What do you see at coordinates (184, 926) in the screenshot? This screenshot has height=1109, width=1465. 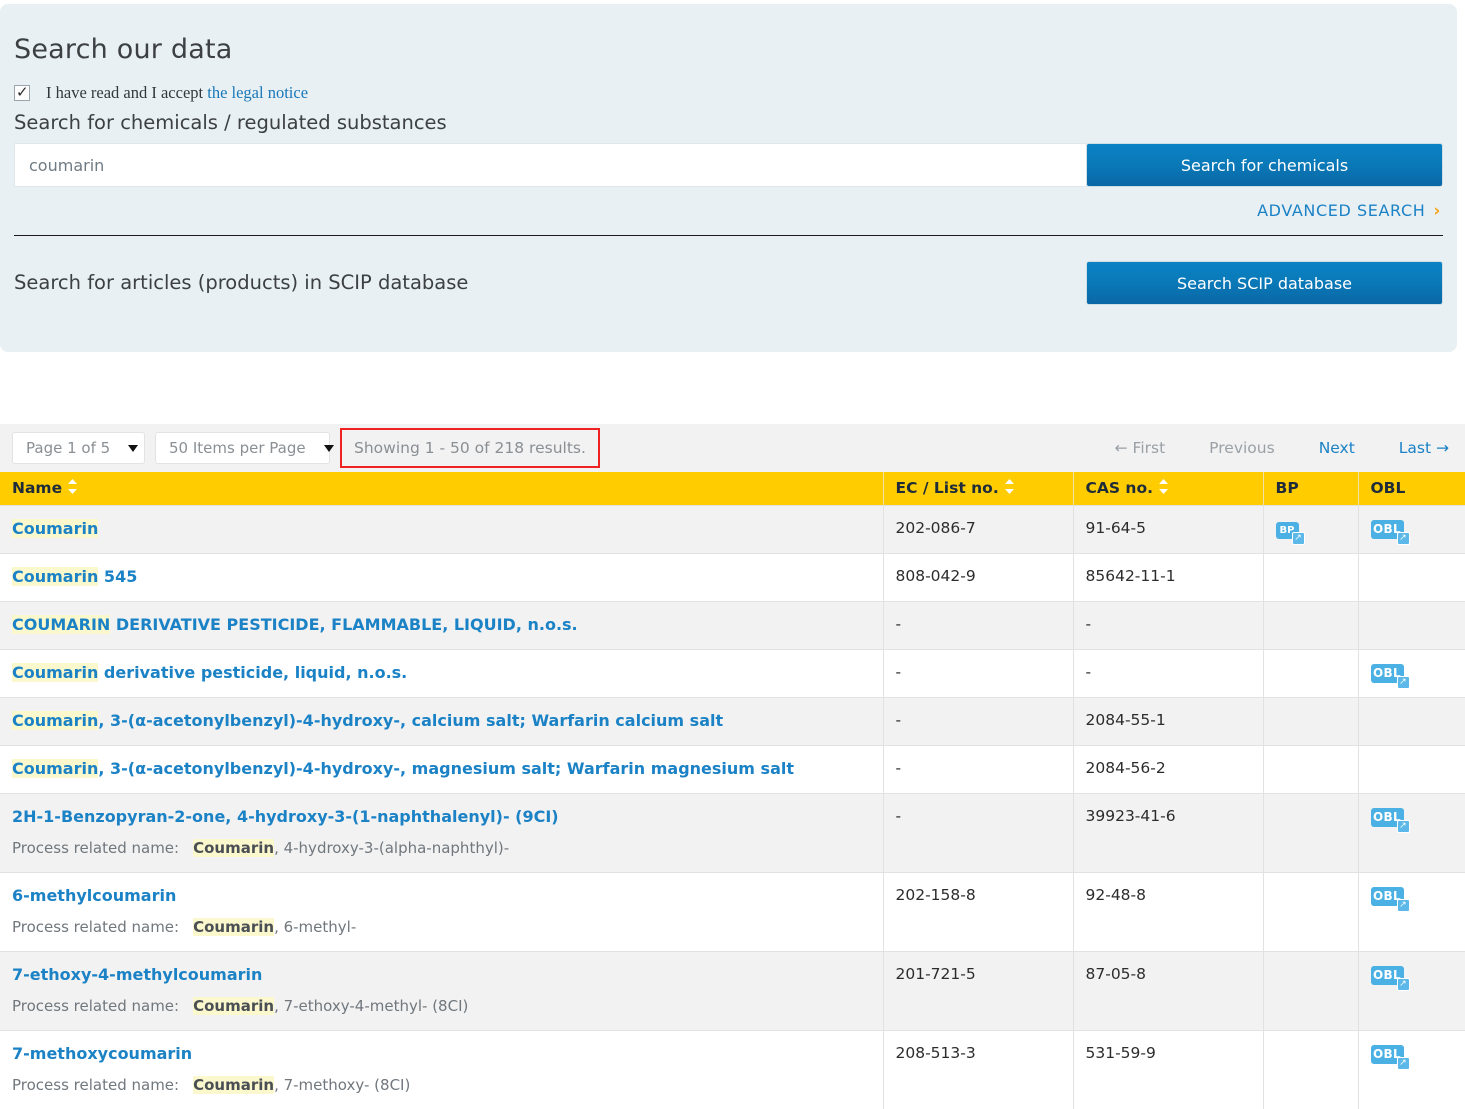 I see `process-related-name: Process related name: Coumarin, 6-methyl-` at bounding box center [184, 926].